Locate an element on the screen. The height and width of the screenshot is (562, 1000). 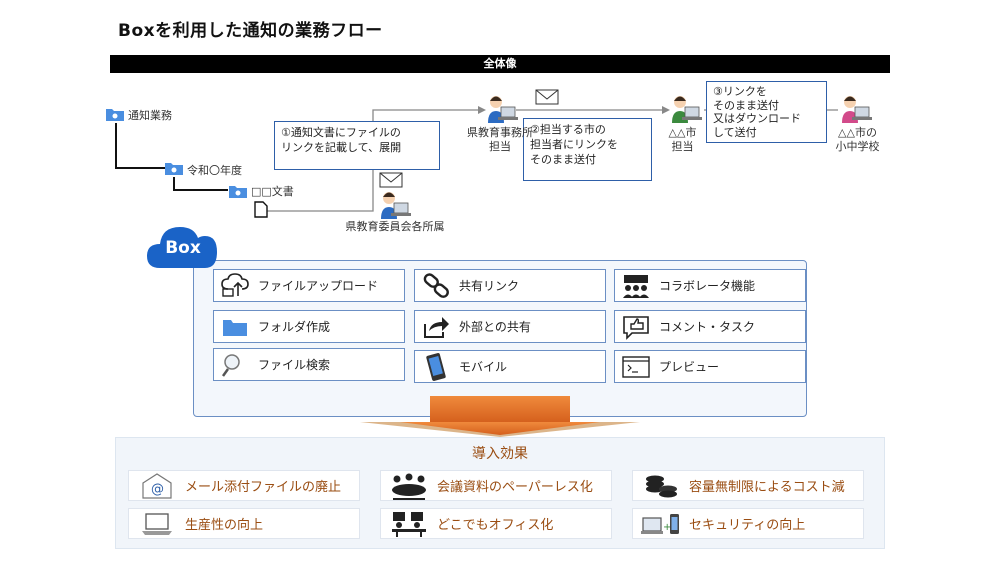
callout-step3-line: そのまま送付 is located at coordinates (746, 105).